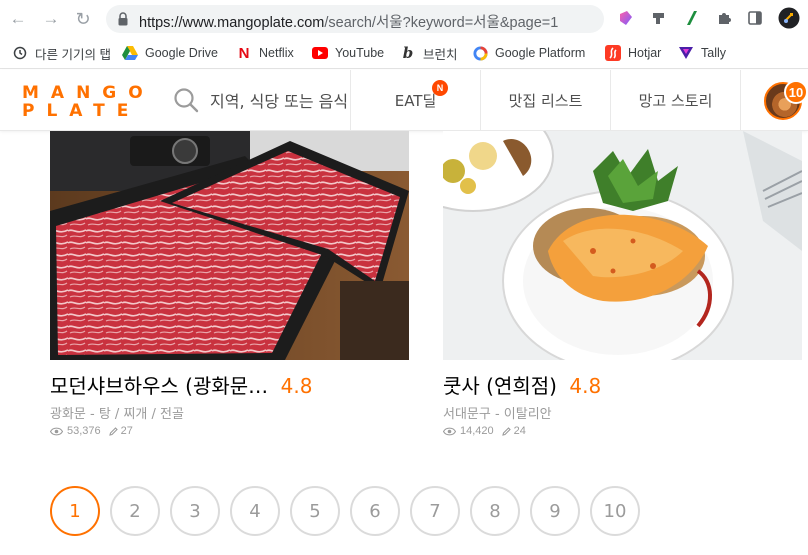 This screenshot has height=555, width=808. What do you see at coordinates (555, 511) in the screenshot?
I see `page-button-9: 9` at bounding box center [555, 511].